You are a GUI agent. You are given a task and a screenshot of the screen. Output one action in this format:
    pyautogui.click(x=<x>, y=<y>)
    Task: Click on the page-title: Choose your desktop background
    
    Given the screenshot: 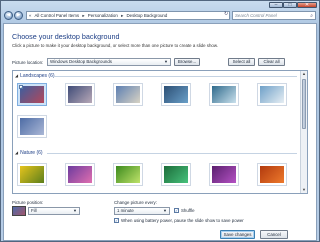 What is the action you would take?
    pyautogui.click(x=66, y=36)
    